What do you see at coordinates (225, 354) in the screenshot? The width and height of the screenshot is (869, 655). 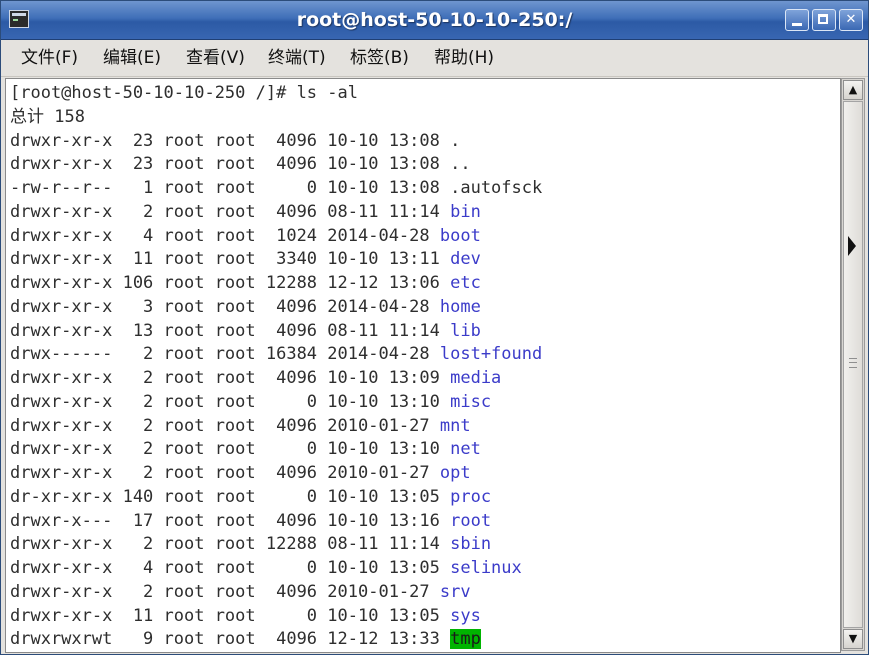 I see `listing-meta: drwx------ 2 root root 16384 2014-04-28` at bounding box center [225, 354].